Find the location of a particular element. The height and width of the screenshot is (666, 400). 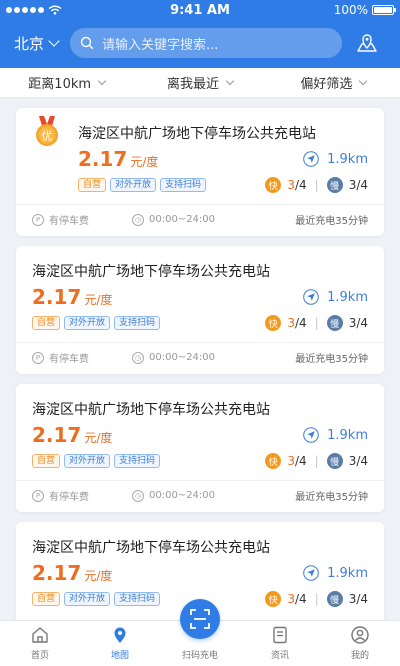

status-time: 9:41 AM is located at coordinates (200, 10).